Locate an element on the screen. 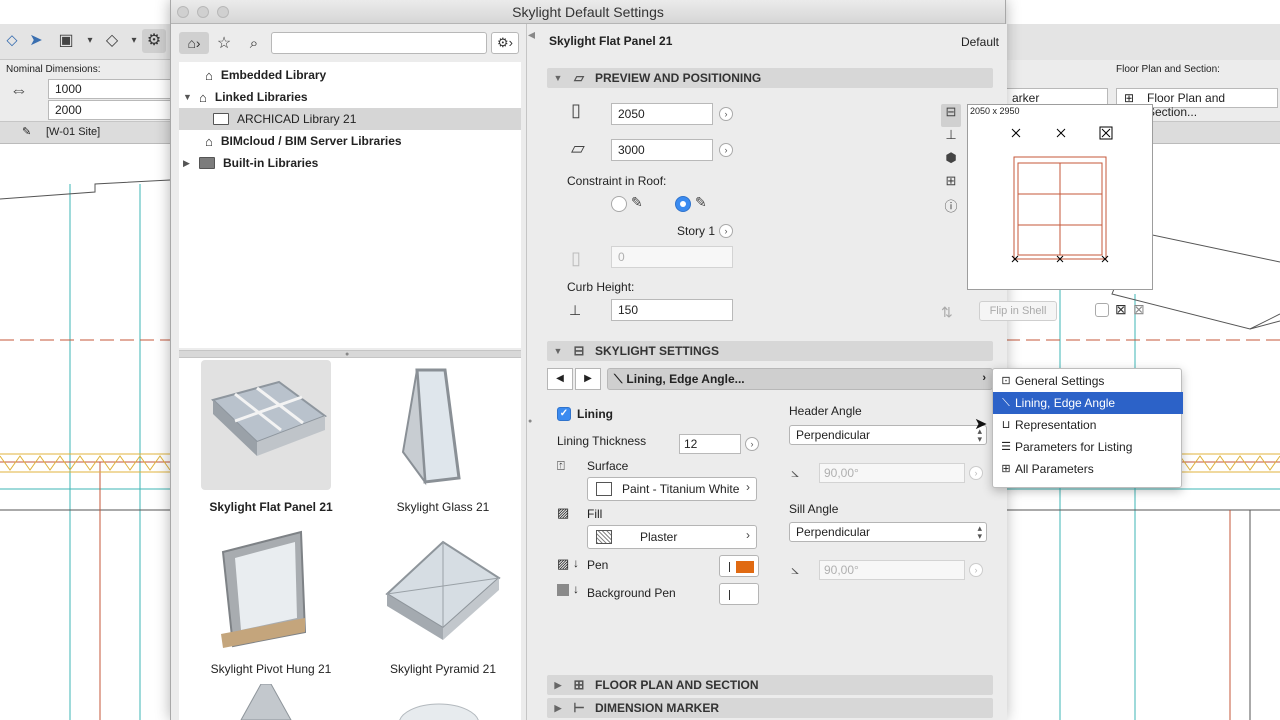 The image size is (1280, 720). plan-view-icon: ⊟ is located at coordinates (951, 115).